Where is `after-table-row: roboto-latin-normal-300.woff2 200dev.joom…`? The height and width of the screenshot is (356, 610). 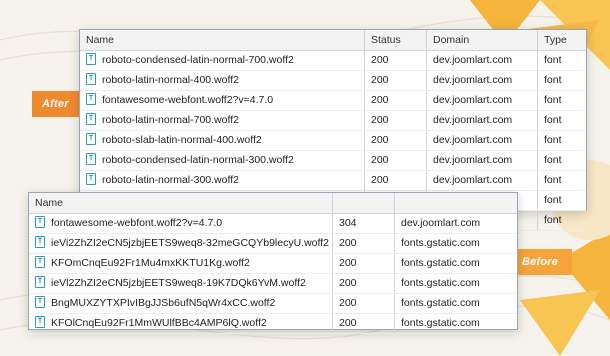 after-table-row: roboto-latin-normal-300.woff2 200dev.joom… is located at coordinates (333, 181).